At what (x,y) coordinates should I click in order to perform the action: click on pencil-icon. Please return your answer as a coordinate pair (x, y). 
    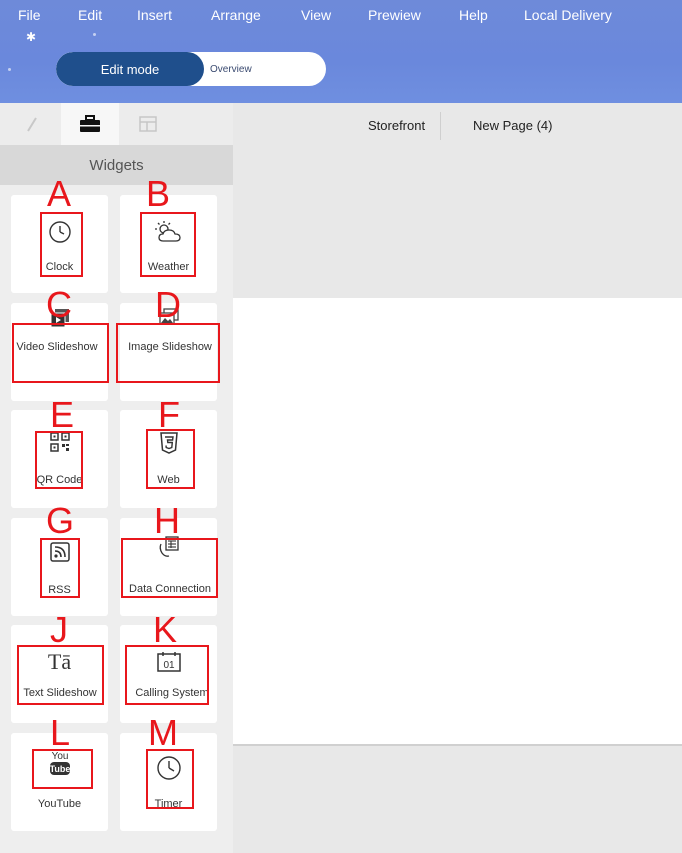
    Looking at the image, I should click on (32, 124).